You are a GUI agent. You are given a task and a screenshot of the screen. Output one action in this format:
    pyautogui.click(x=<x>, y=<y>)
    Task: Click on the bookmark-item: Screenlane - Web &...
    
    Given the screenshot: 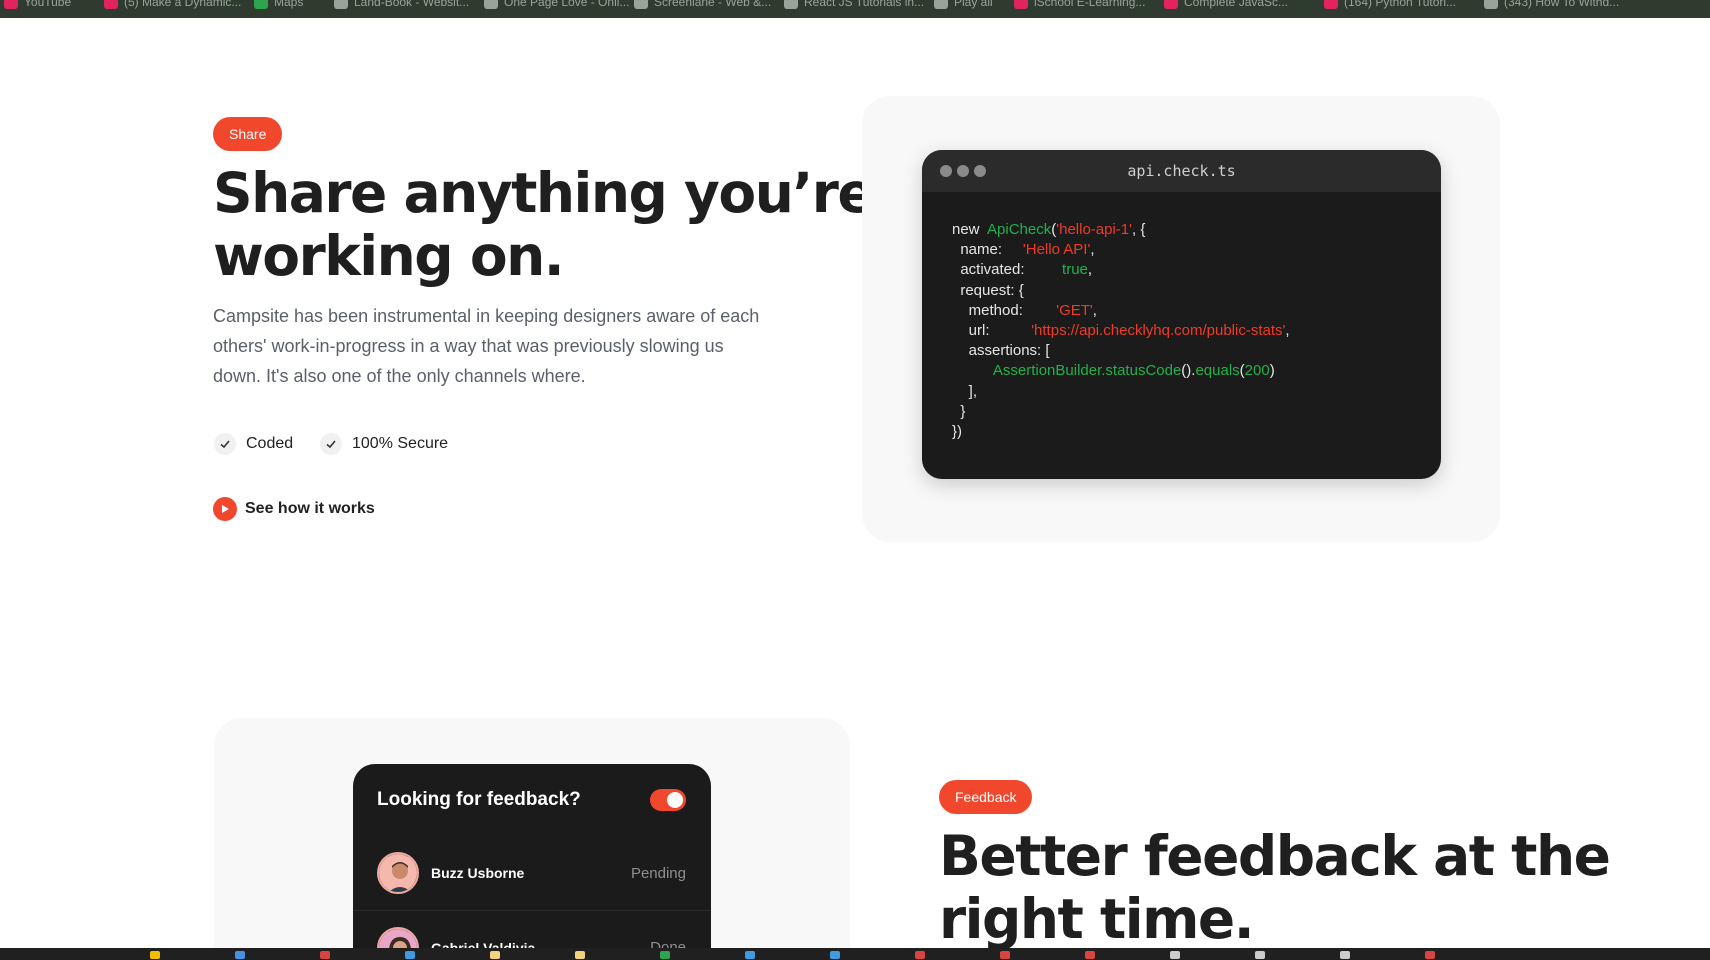 What is the action you would take?
    pyautogui.click(x=702, y=5)
    